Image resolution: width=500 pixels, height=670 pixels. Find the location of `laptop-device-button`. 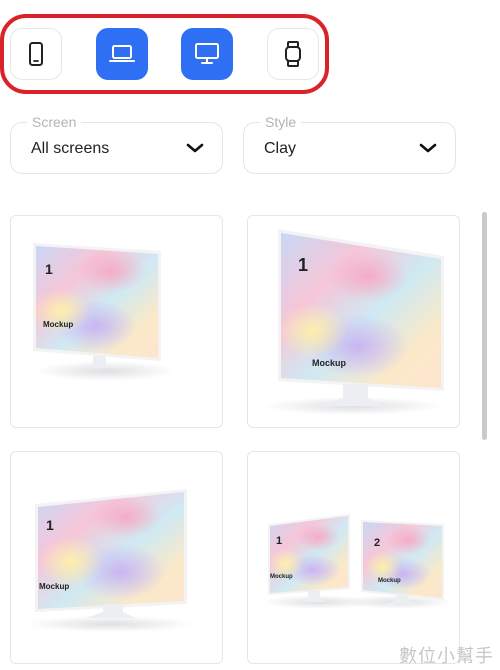

laptop-device-button is located at coordinates (122, 54).